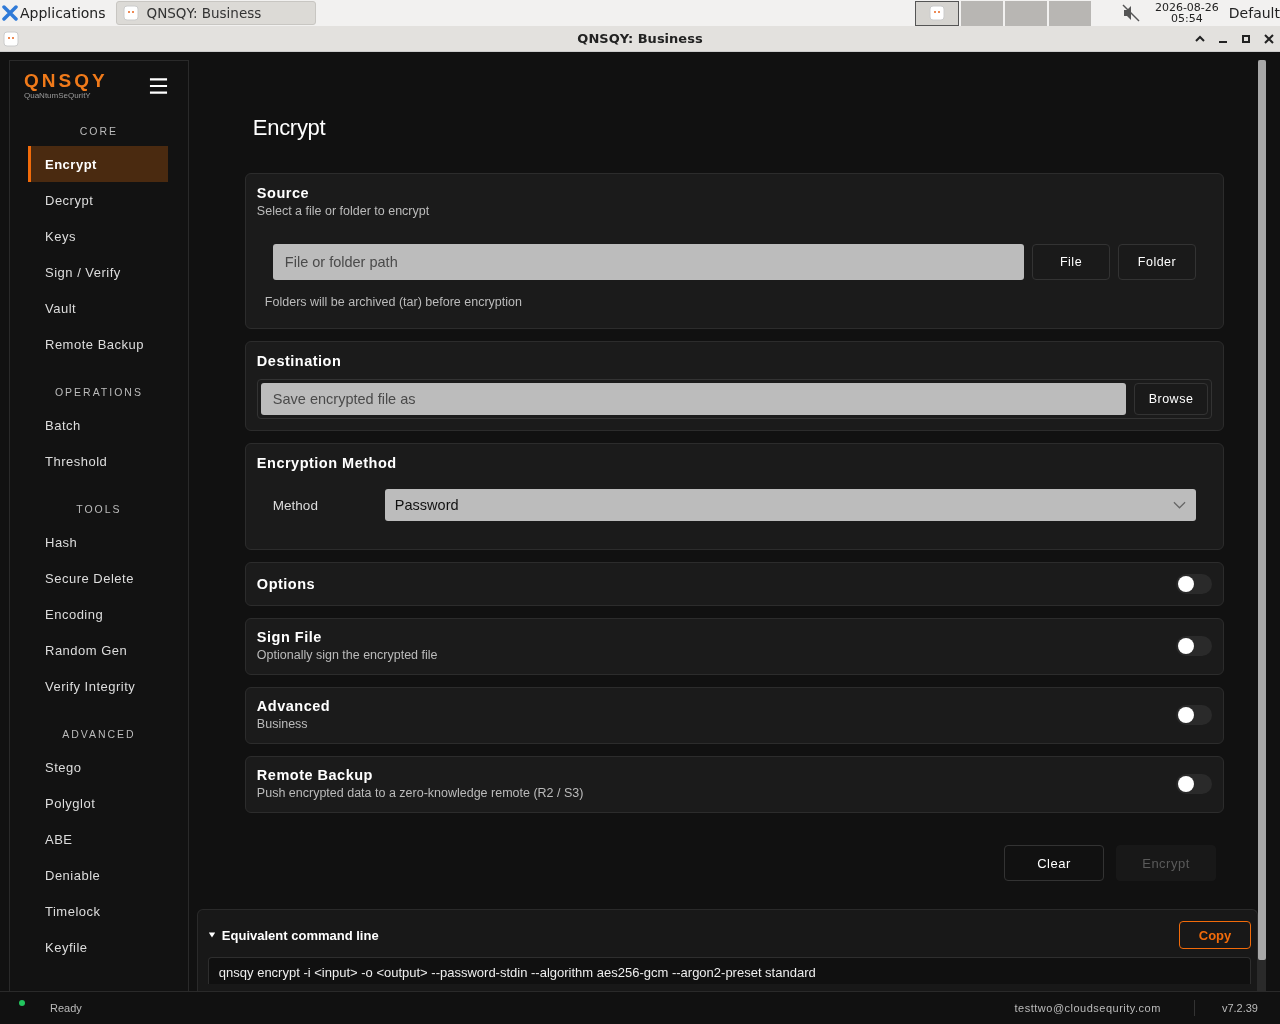 The image size is (1280, 1024). What do you see at coordinates (98, 392) in the screenshot?
I see `section-heading: OPERATIONS` at bounding box center [98, 392].